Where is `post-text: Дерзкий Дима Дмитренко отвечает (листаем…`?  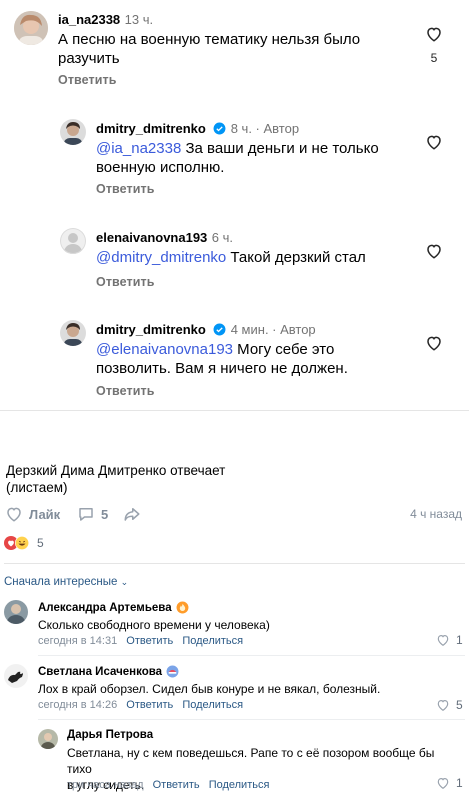 post-text: Дерзкий Дима Дмитренко отвечает (листаем… is located at coordinates (116, 479).